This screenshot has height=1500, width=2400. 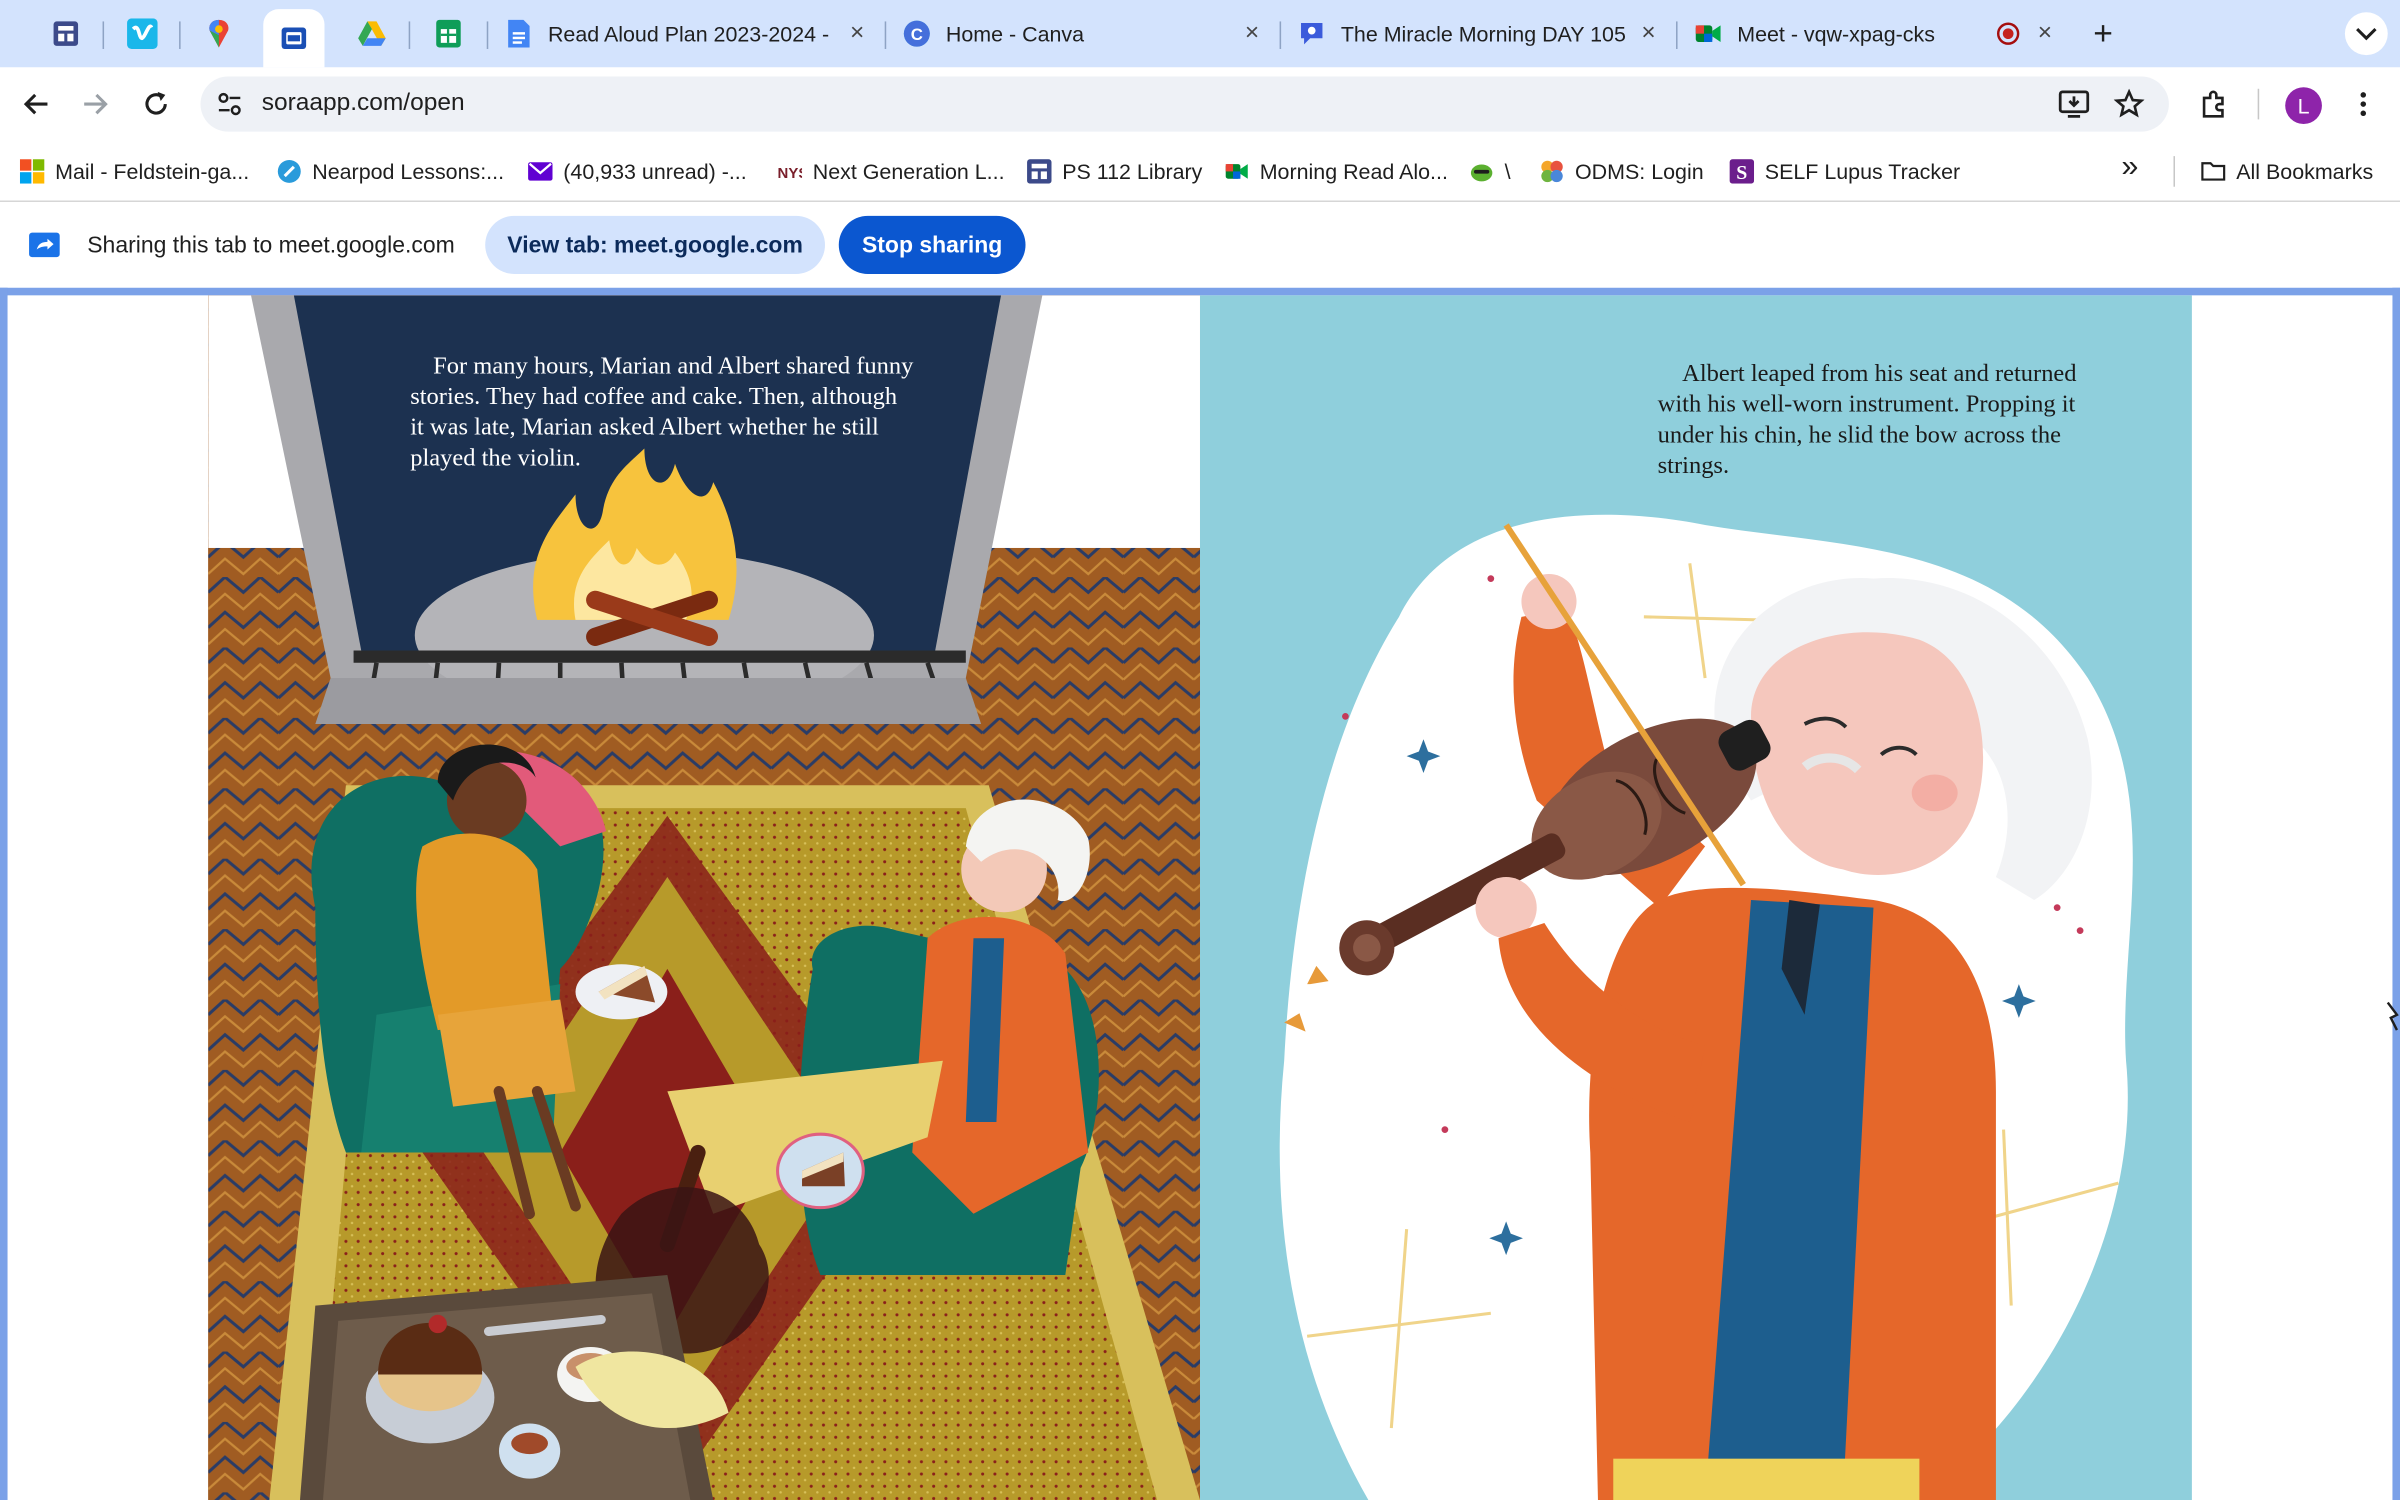 I want to click on sheets-icon, so click(x=448, y=33).